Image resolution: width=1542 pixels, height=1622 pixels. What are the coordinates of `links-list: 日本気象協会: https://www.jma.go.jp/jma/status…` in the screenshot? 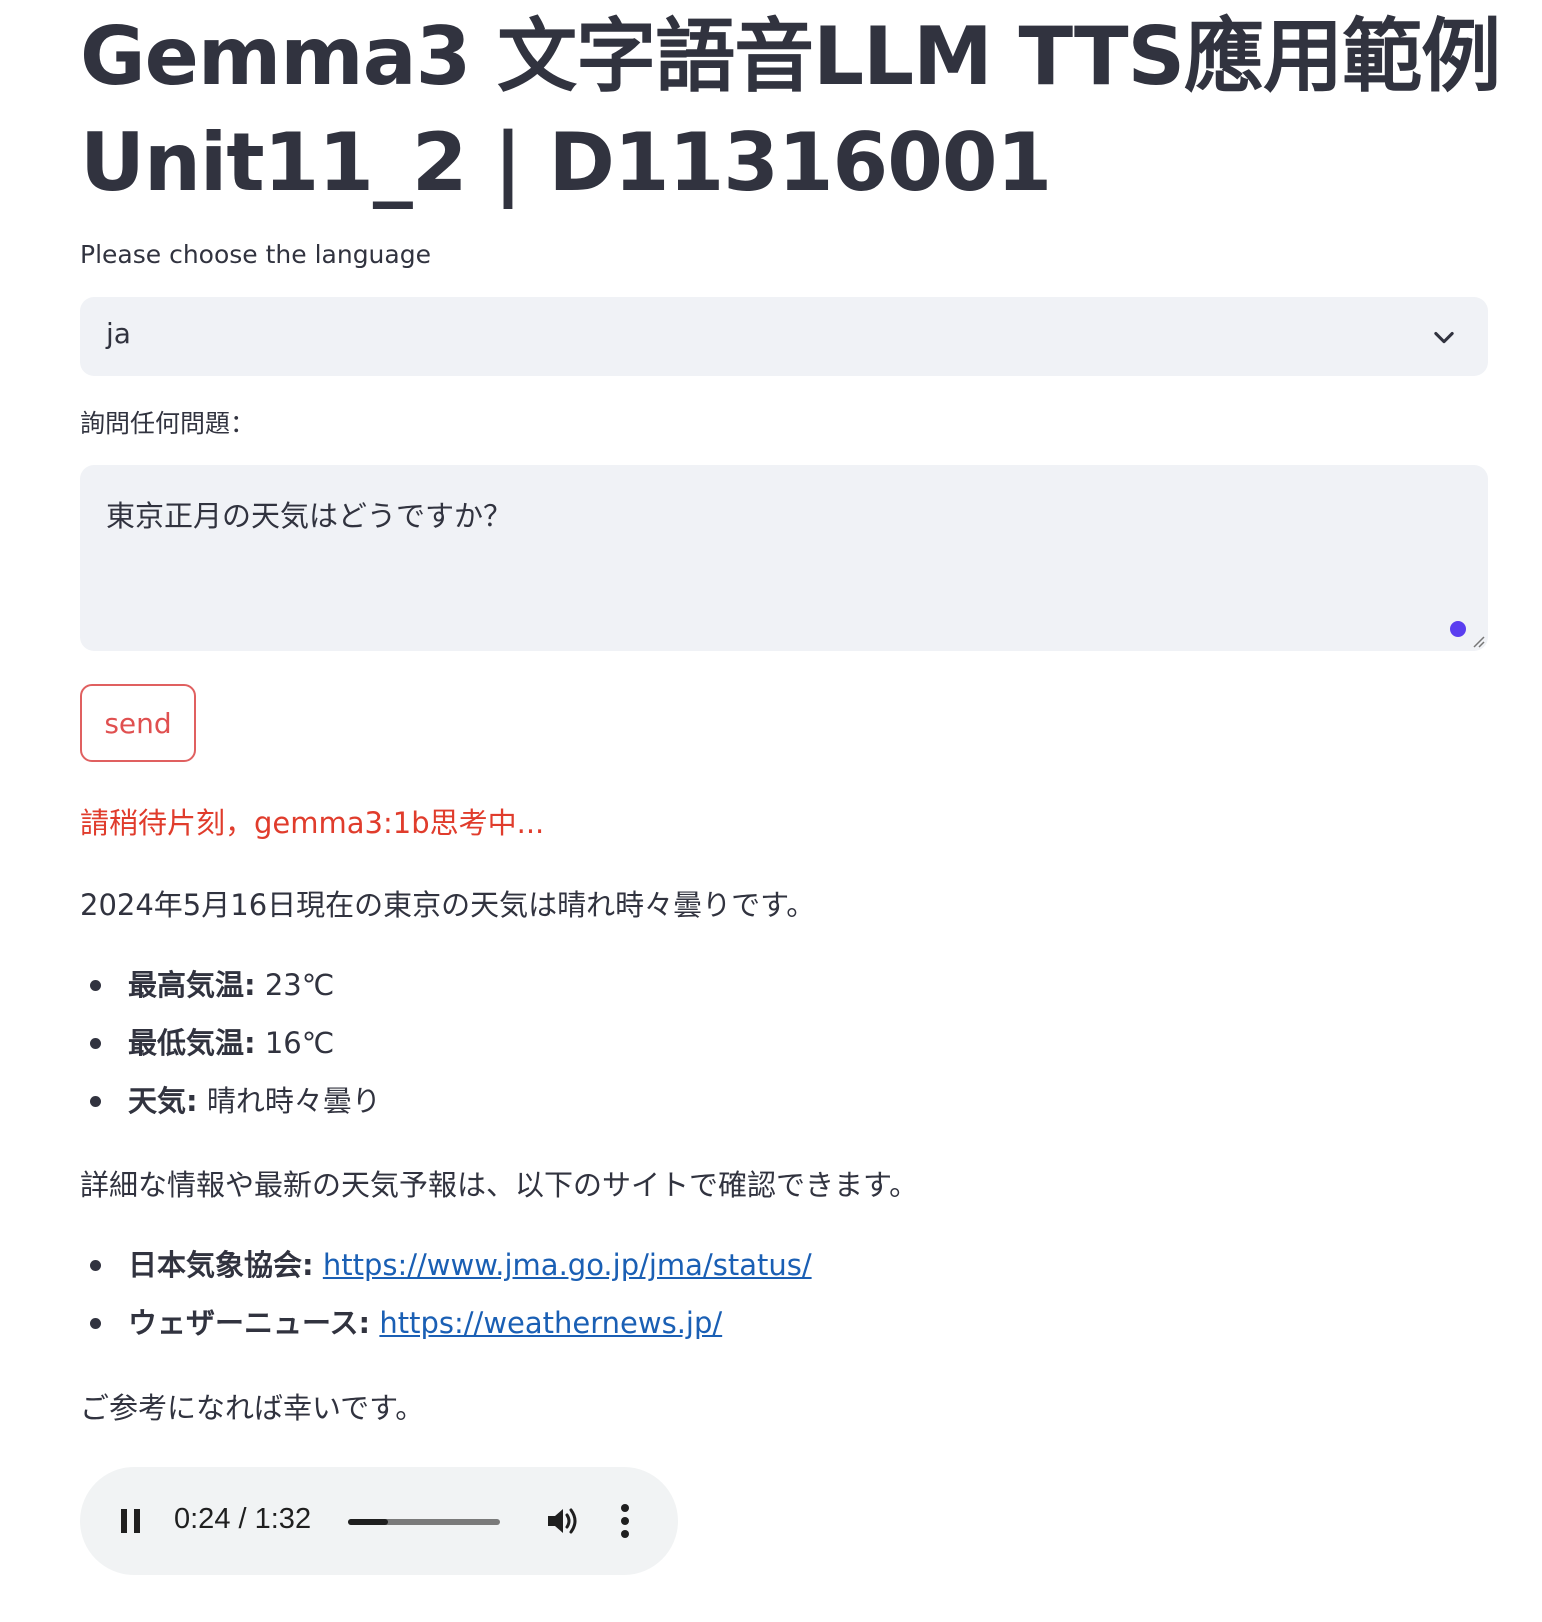 It's located at (446, 1294).